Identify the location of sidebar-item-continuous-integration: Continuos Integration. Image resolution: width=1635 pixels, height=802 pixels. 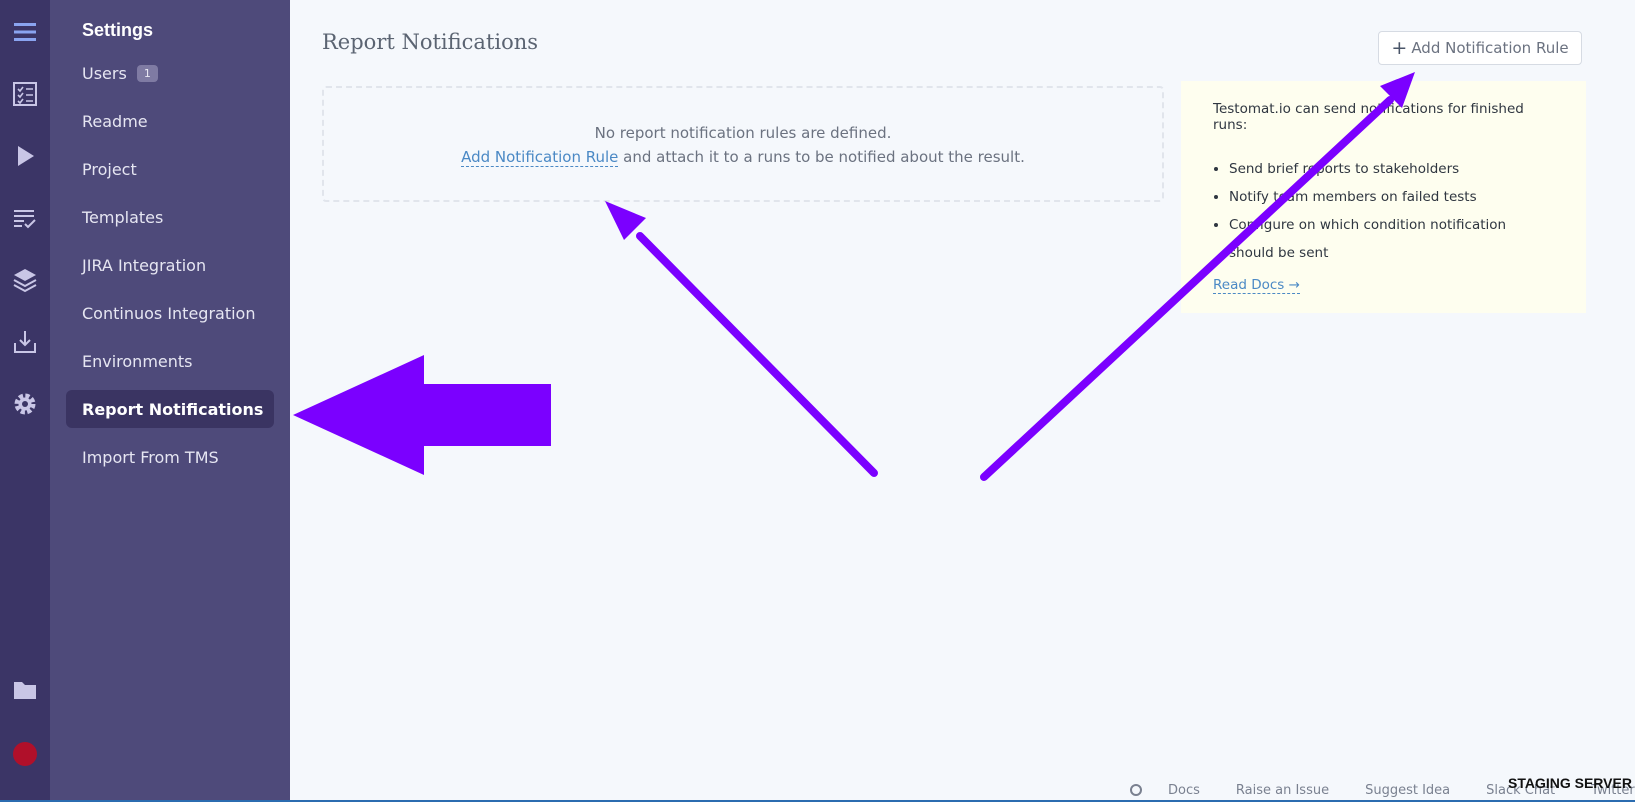
(170, 313).